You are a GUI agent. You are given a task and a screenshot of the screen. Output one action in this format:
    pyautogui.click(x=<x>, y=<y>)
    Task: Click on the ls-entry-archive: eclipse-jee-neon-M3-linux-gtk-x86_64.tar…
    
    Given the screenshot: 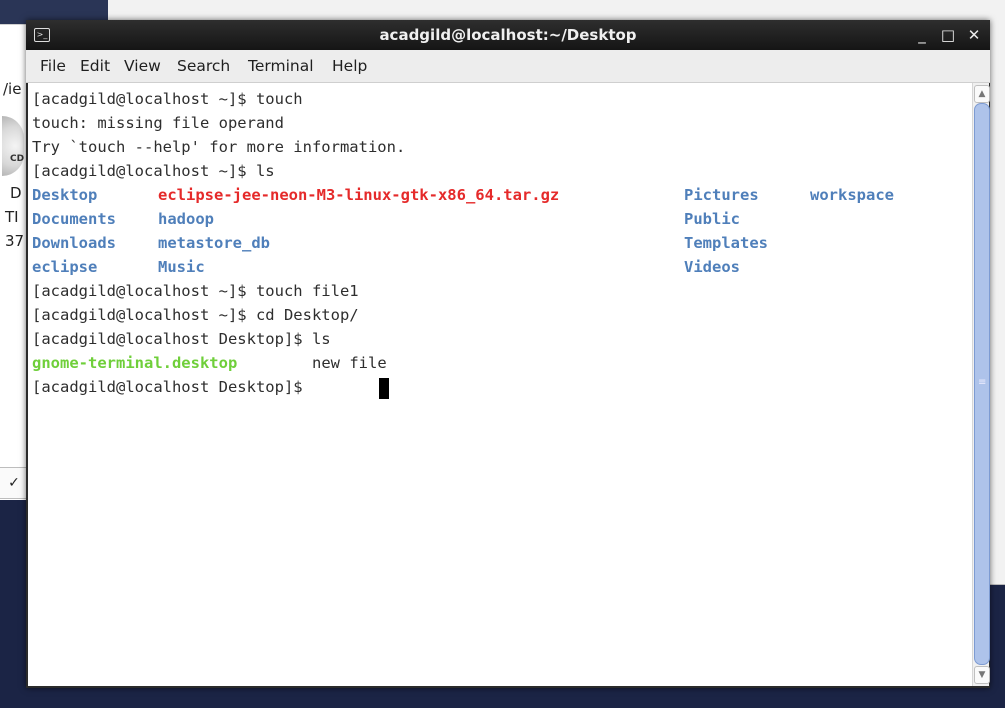 What is the action you would take?
    pyautogui.click(x=359, y=195)
    